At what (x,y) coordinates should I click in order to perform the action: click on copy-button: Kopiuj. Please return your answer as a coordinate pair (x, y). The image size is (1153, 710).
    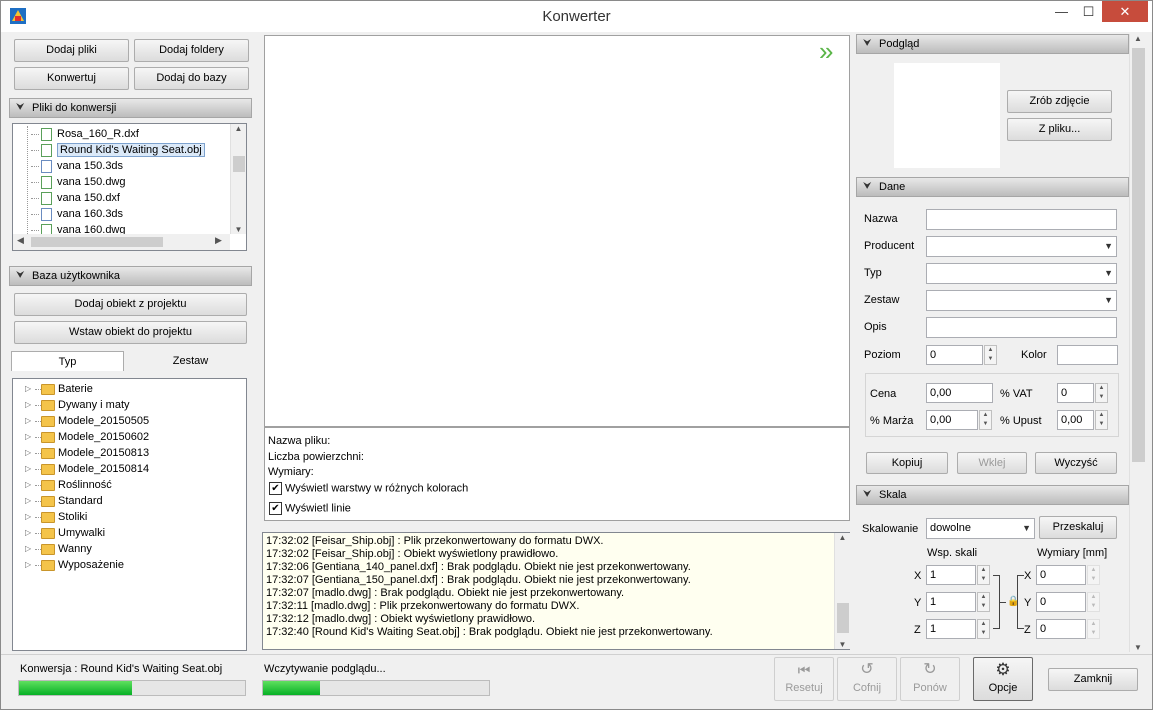
    Looking at the image, I should click on (907, 463).